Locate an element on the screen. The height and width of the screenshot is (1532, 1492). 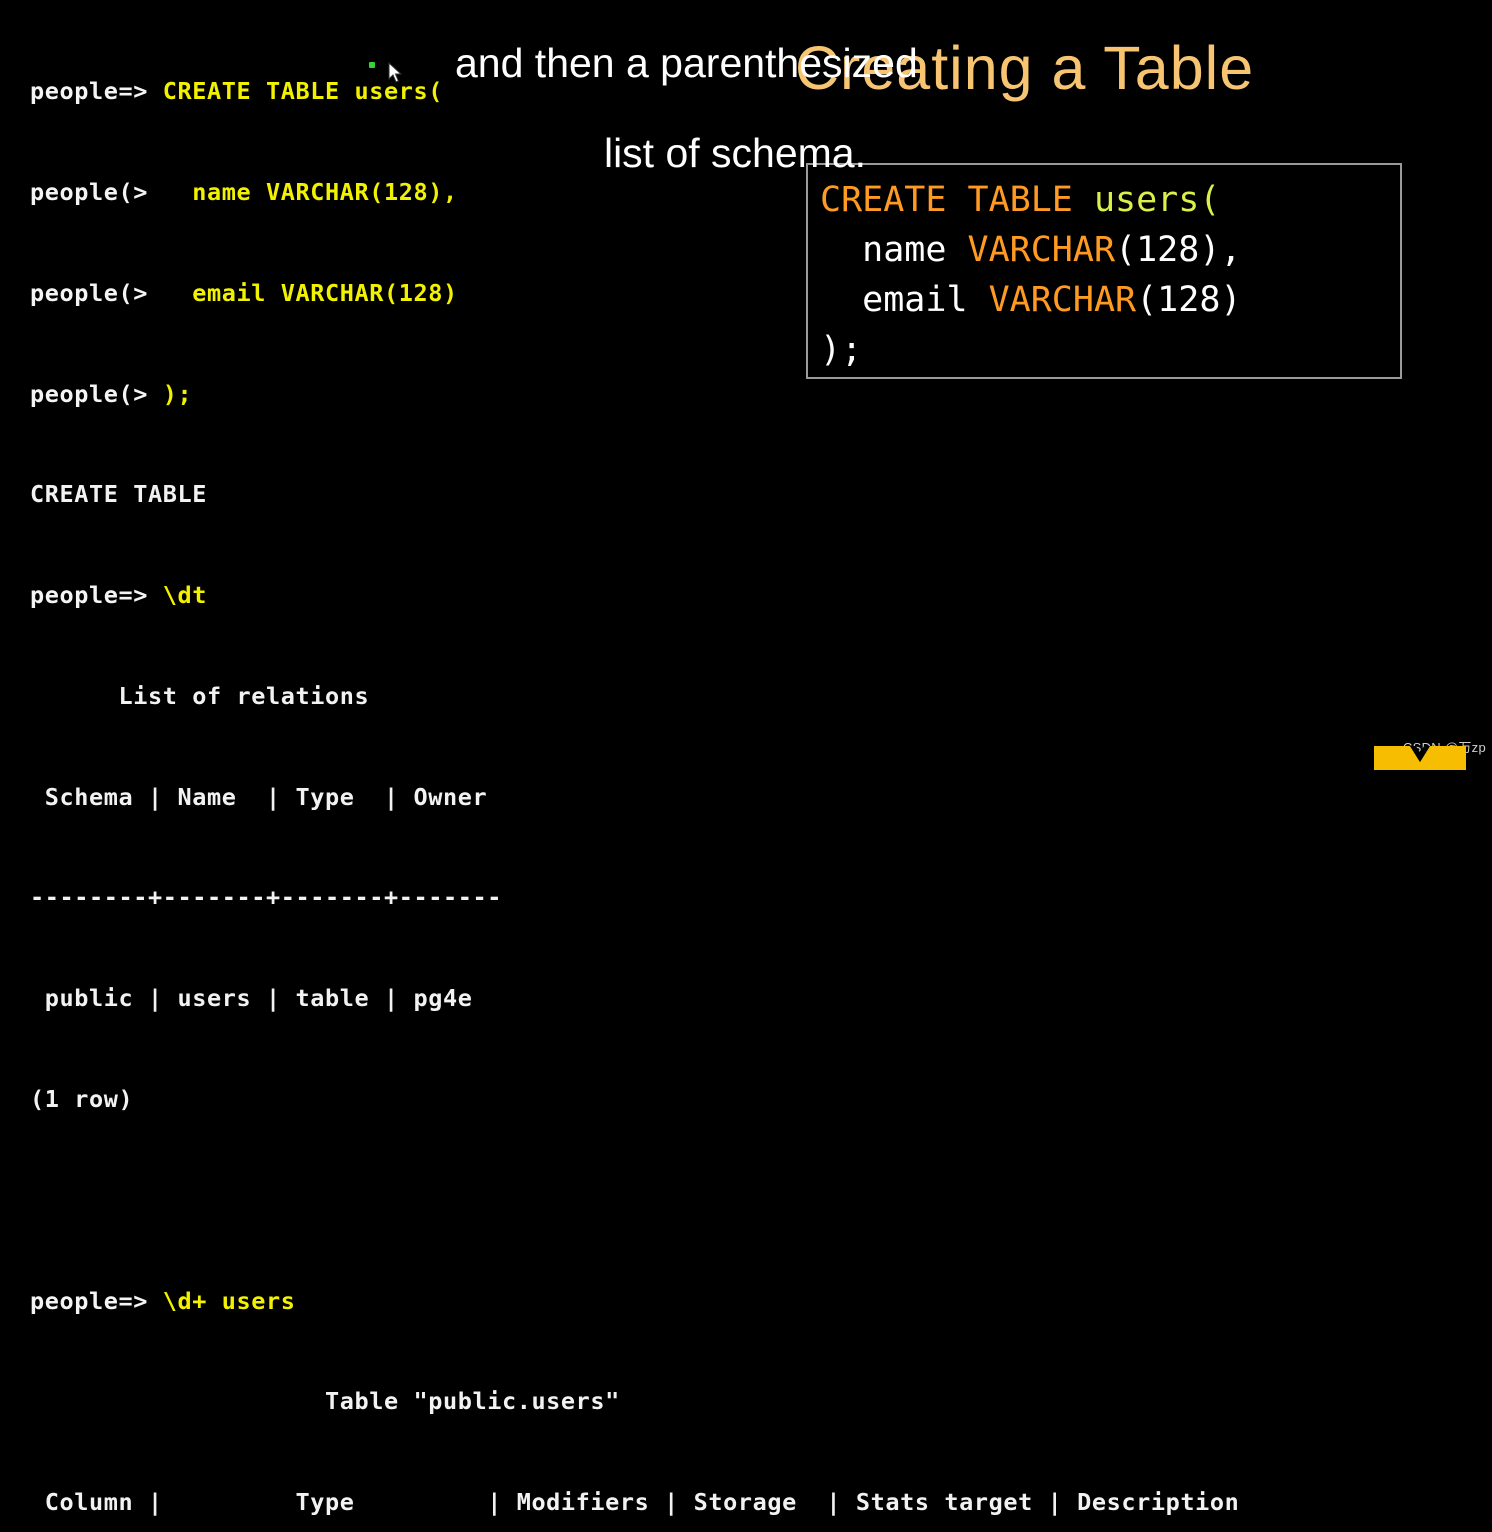
sql-table-name: users is located at coordinates (1146, 200).